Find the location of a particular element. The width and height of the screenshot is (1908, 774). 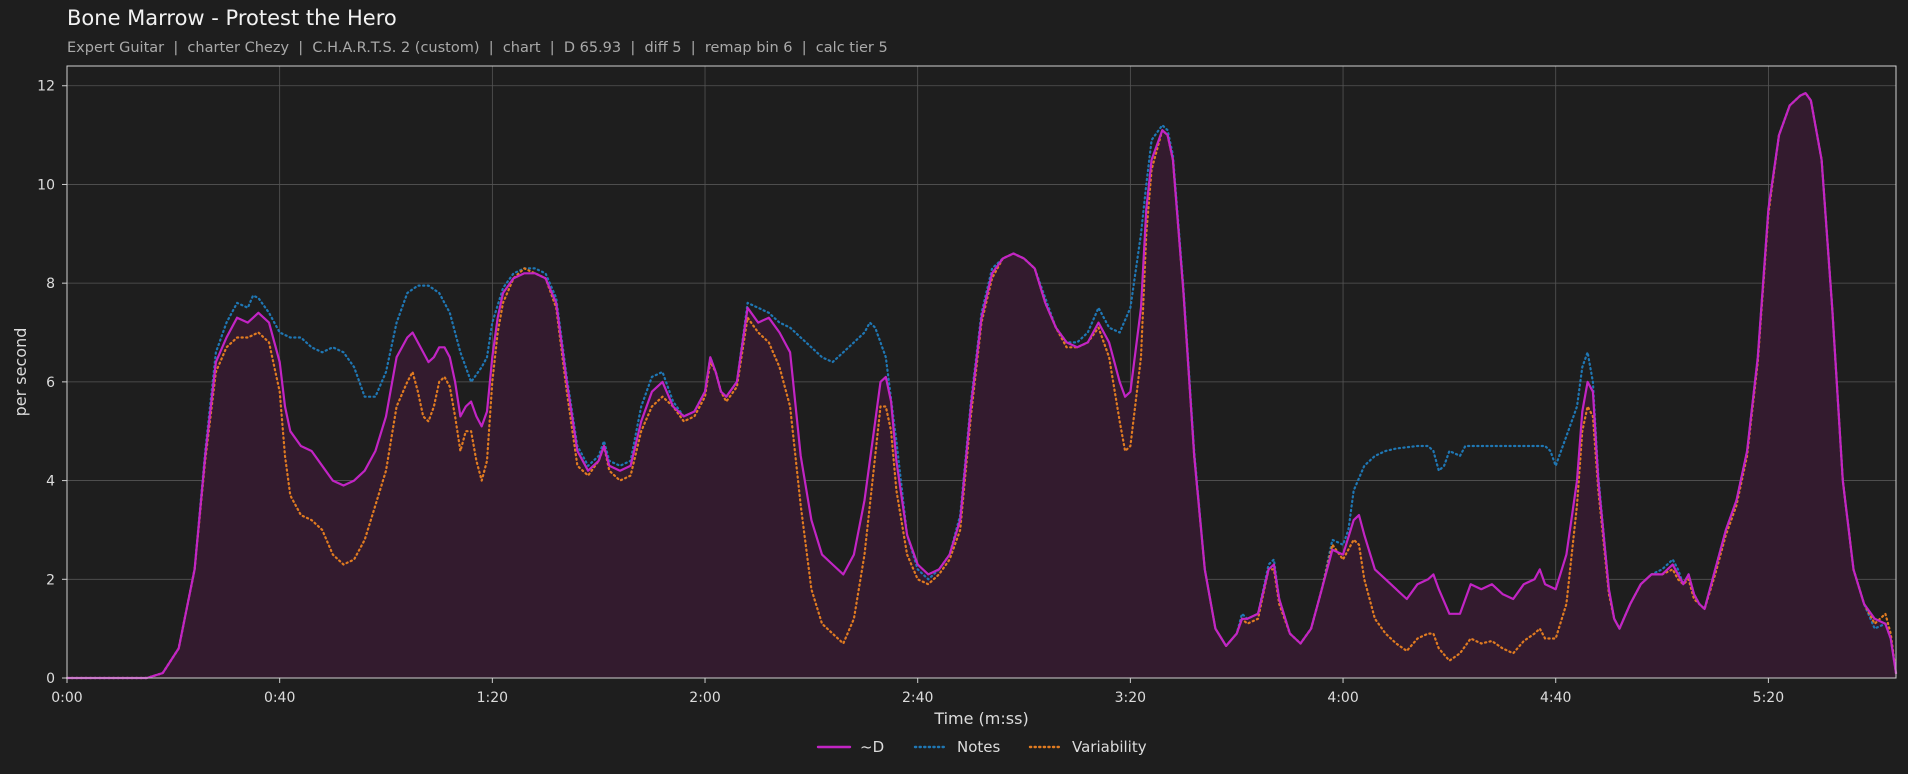

y-tick-label: 12 is located at coordinates (46, 87).